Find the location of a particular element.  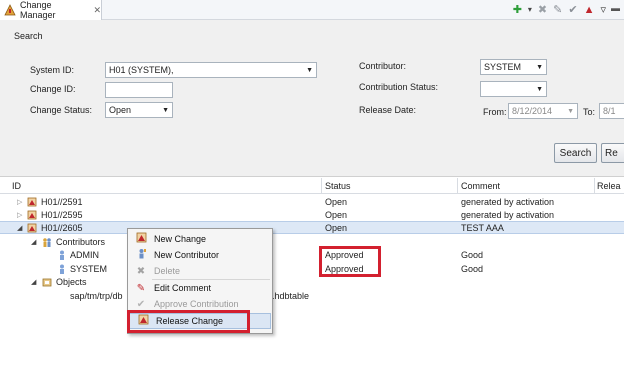

contributor-combo: SYSTEM ▼ is located at coordinates (513, 67).